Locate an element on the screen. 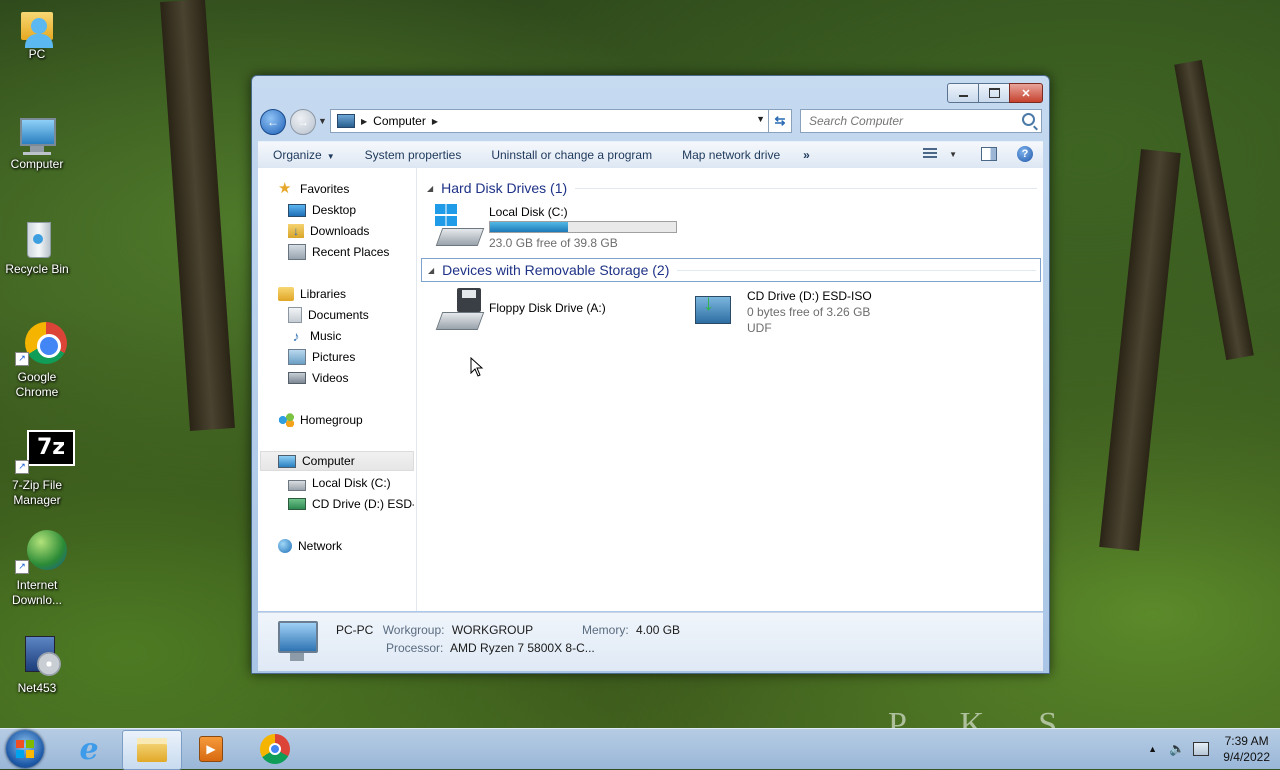  downloads-icon: ↓ is located at coordinates (296, 231).